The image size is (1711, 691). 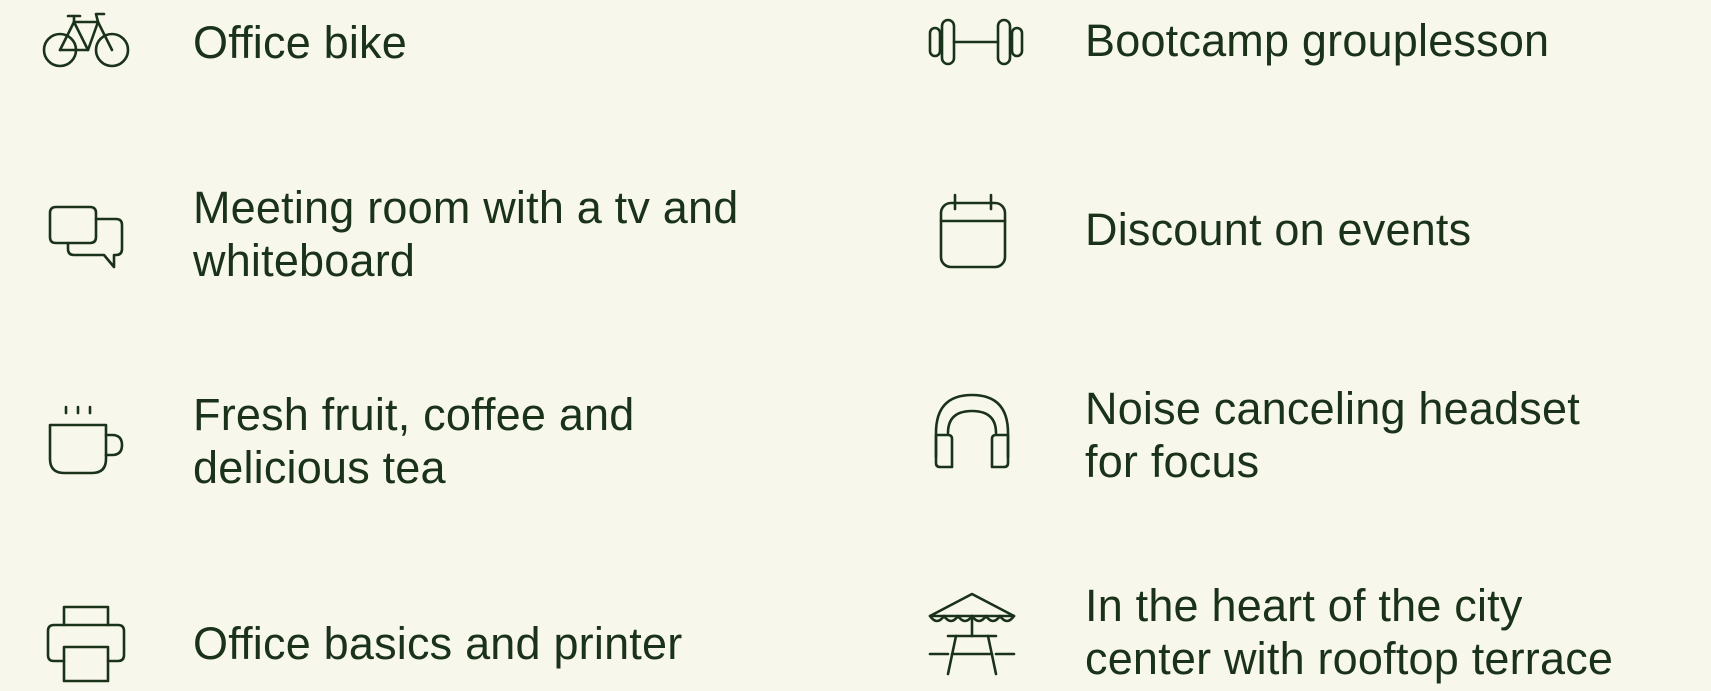 What do you see at coordinates (972, 638) in the screenshot?
I see `picnic-table-umbrella-icon` at bounding box center [972, 638].